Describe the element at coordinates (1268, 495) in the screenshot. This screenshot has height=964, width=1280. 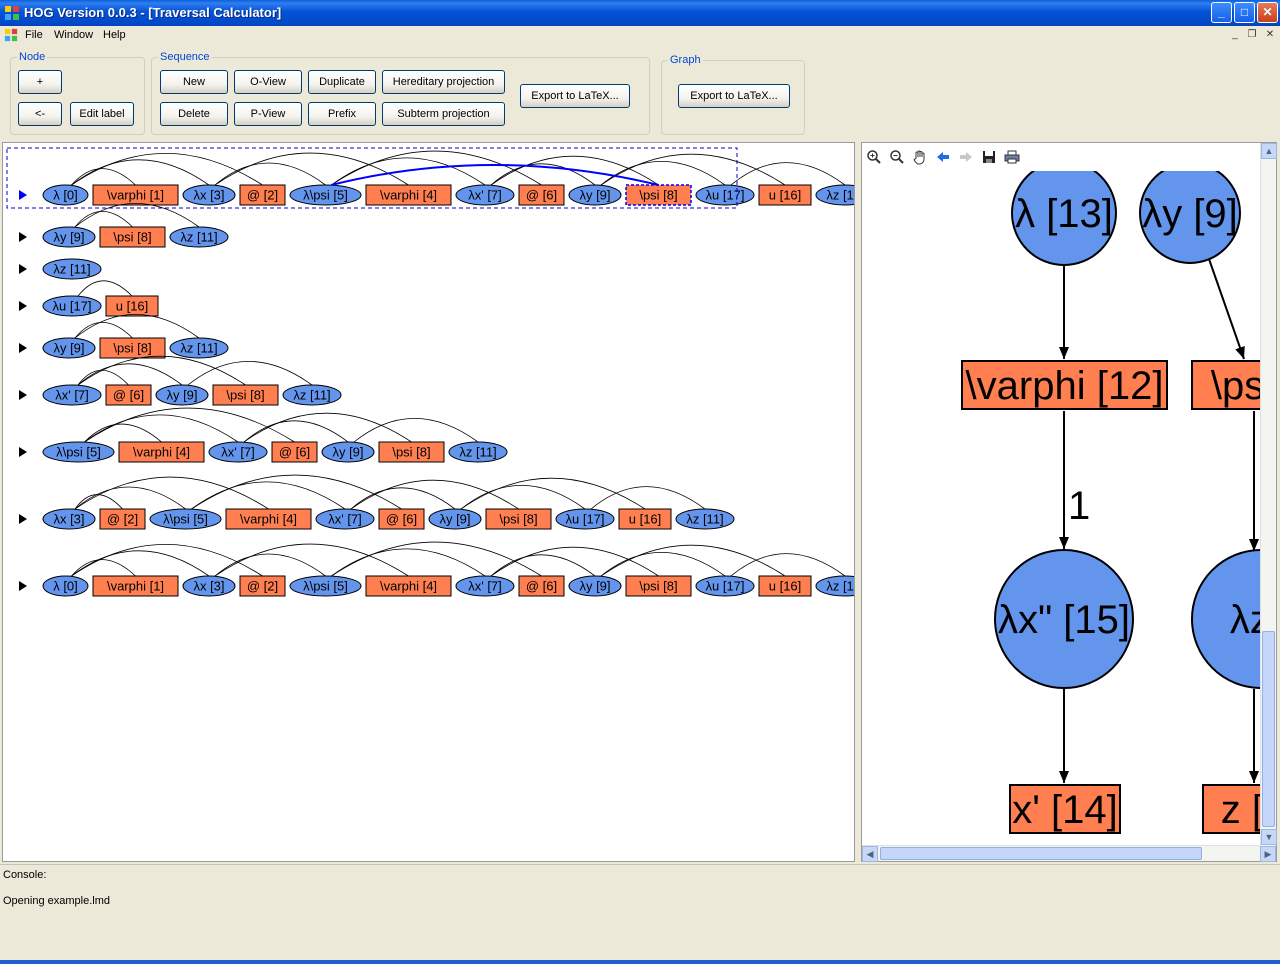
I see `vertical-scrollbar: ▲ ▼` at that location.